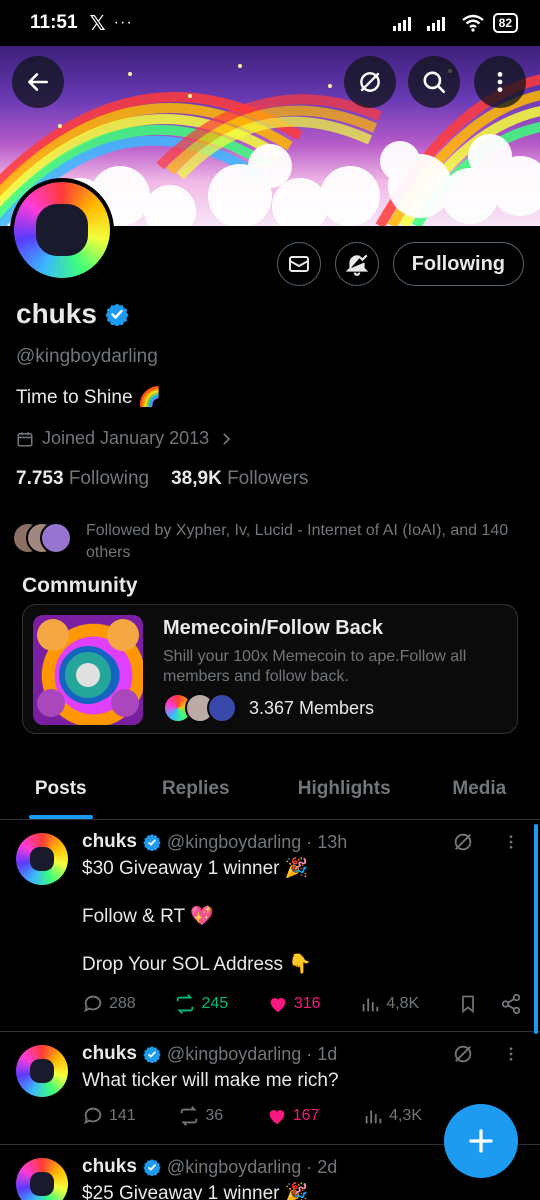 The width and height of the screenshot is (540, 1200). I want to click on status-more: ···, so click(123, 22).